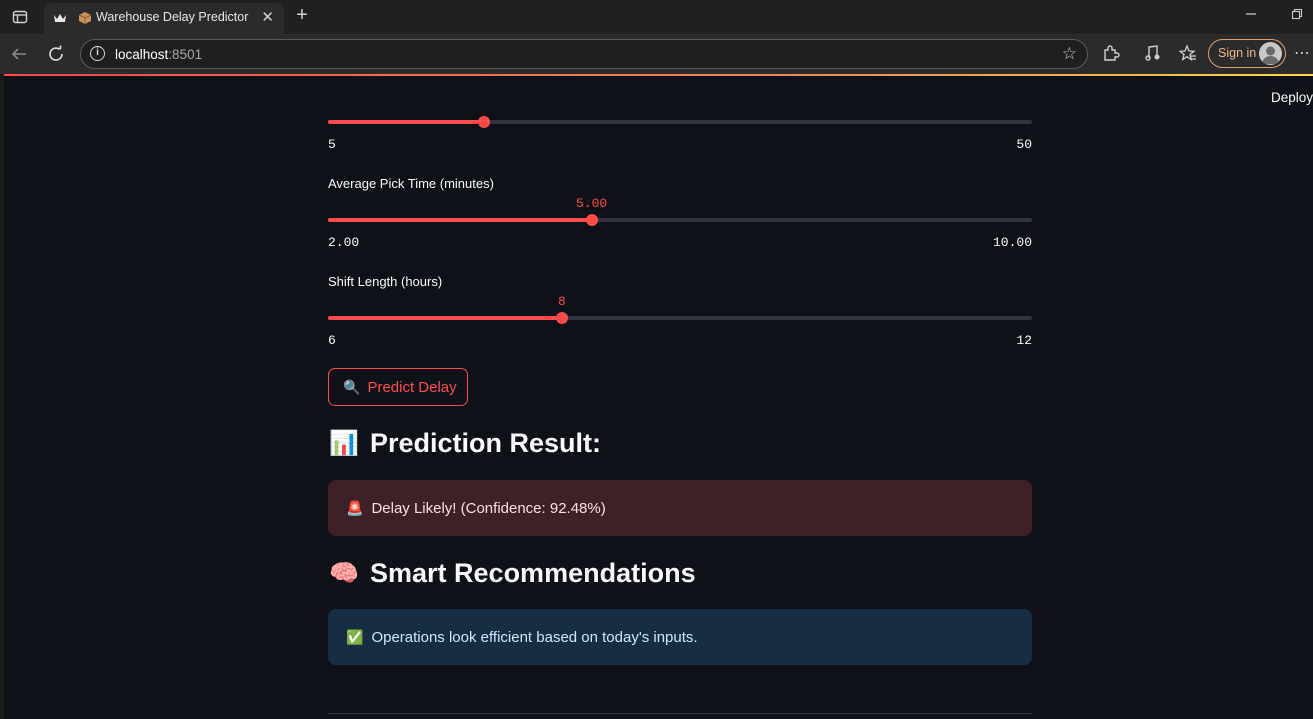 The width and height of the screenshot is (1313, 719). Describe the element at coordinates (1297, 15) in the screenshot. I see `restore-icon` at that location.